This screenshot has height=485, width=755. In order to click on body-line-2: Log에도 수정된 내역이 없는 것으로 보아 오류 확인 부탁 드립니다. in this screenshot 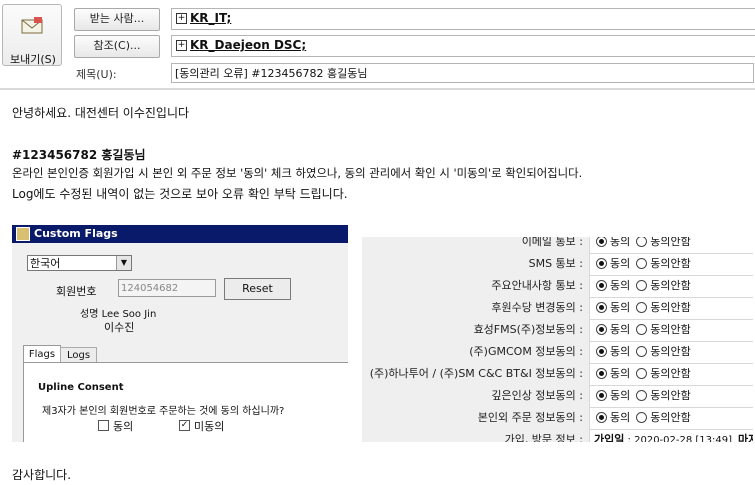, I will do `click(180, 194)`.